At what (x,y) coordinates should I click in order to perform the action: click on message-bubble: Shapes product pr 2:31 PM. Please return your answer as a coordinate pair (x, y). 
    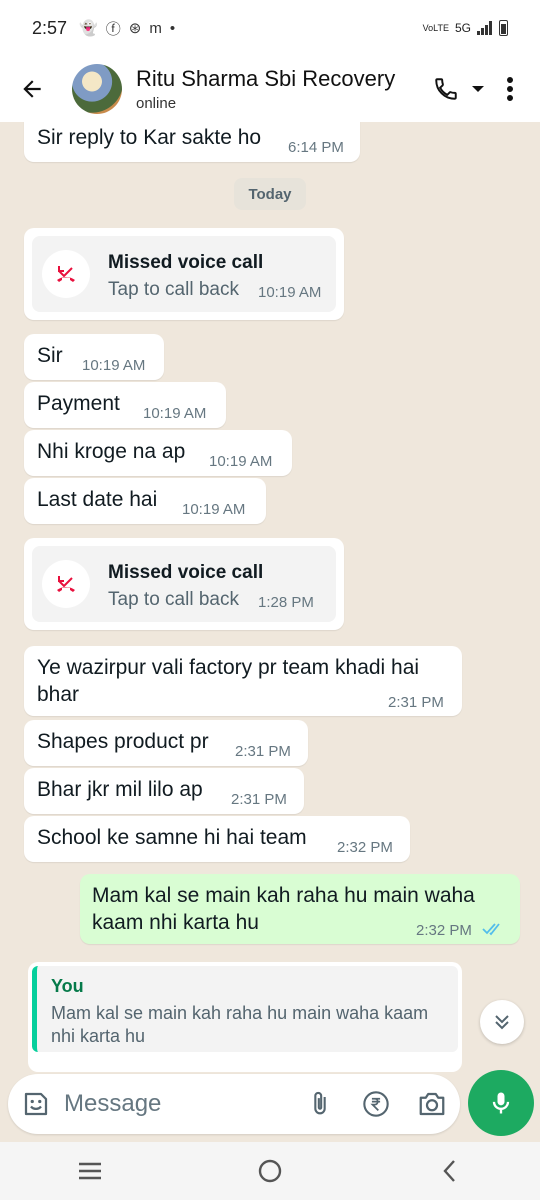
    Looking at the image, I should click on (166, 743).